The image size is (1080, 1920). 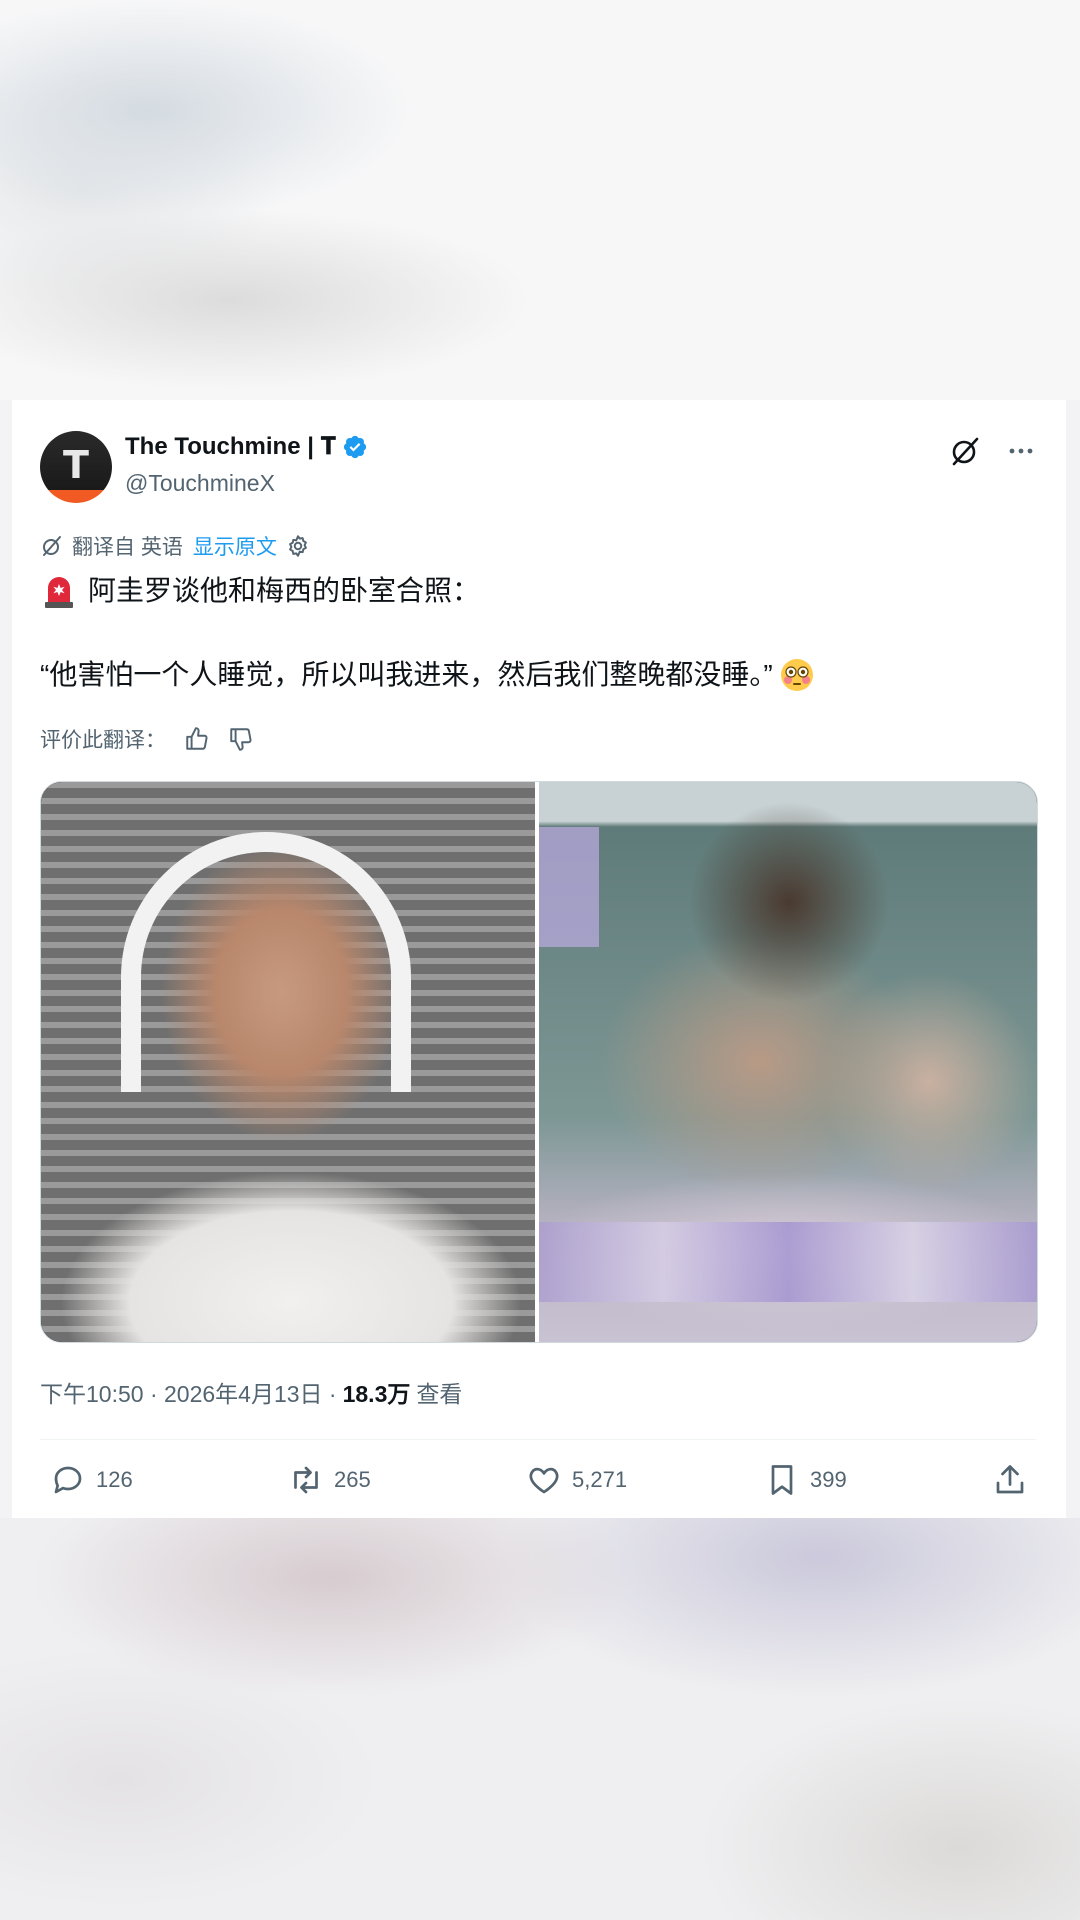 What do you see at coordinates (284, 590) in the screenshot?
I see `post-text-headline: 阿圭罗谈他和梅西的卧室合照：` at bounding box center [284, 590].